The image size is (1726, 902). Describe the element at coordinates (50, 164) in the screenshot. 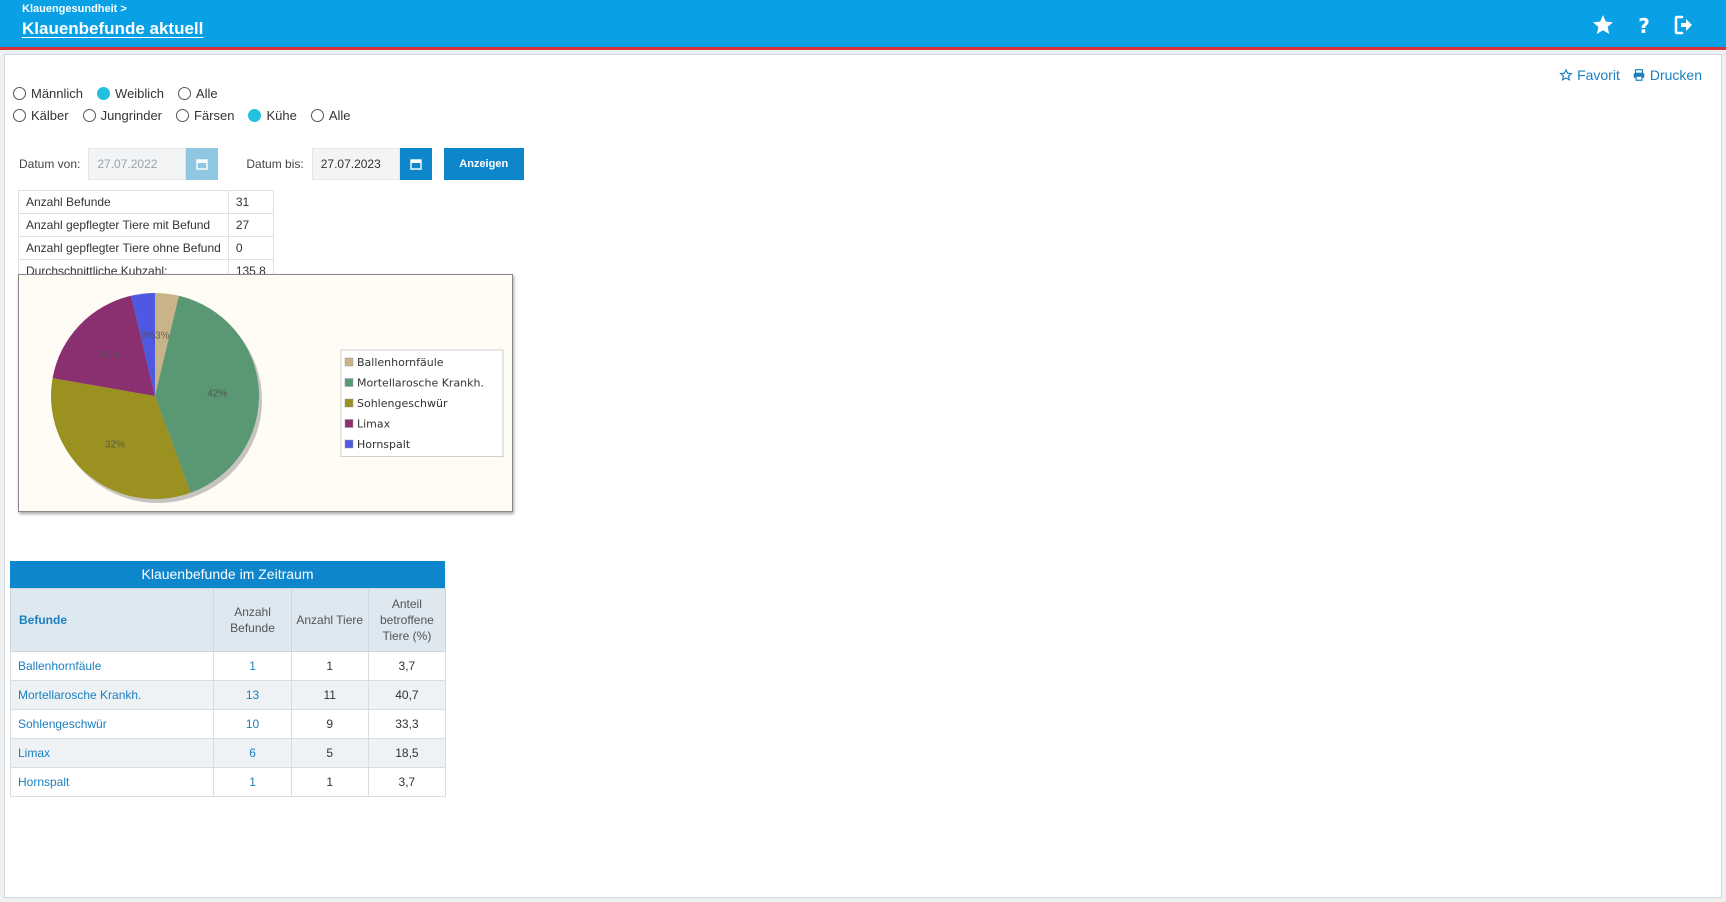

I see `date-from-label: Datum von:` at that location.